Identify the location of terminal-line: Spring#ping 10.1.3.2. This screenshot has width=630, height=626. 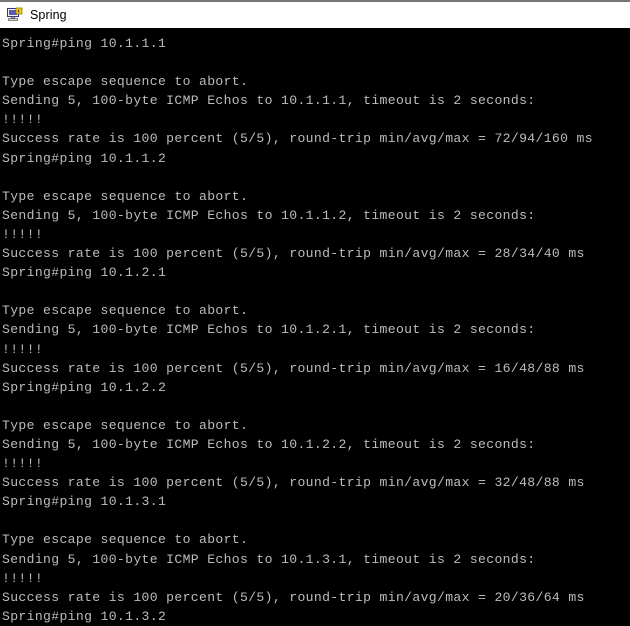
(316, 616).